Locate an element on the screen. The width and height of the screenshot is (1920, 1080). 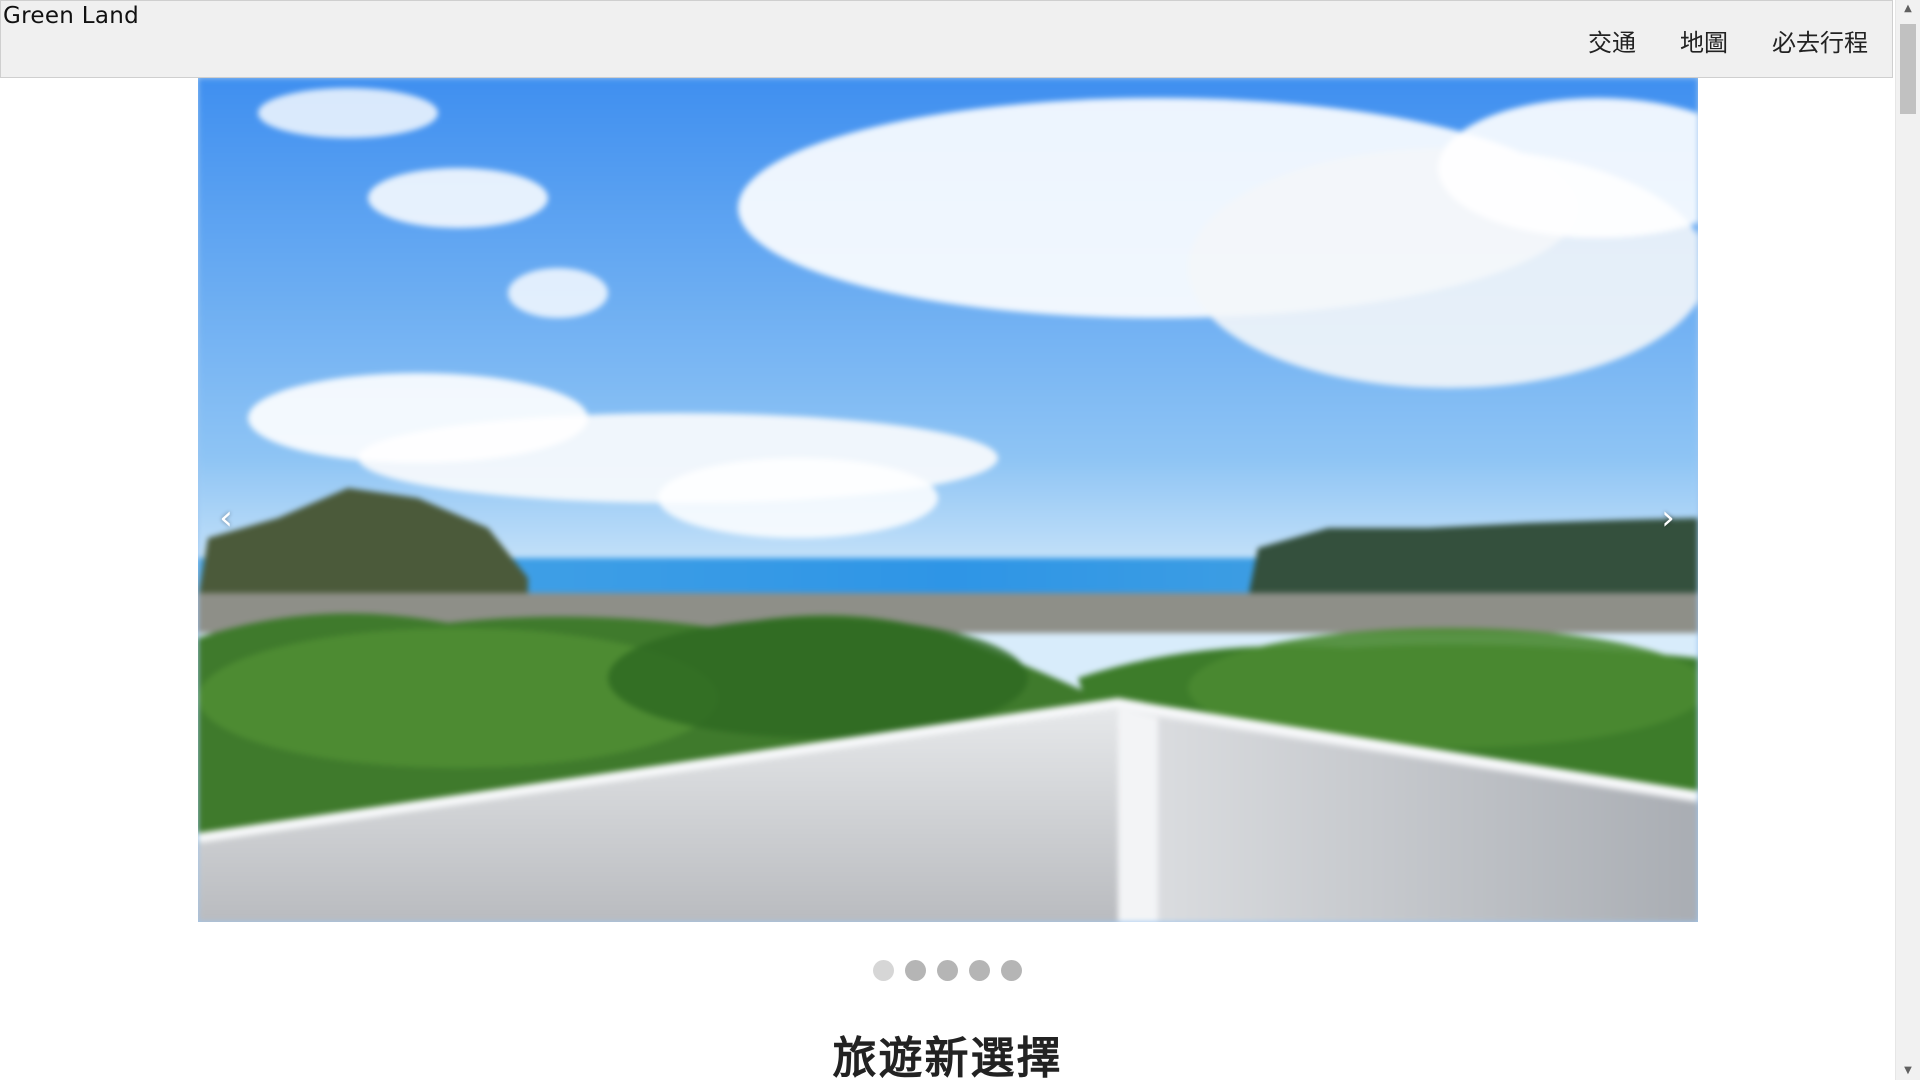
nav-link-itinerary: 必去行程 is located at coordinates (1820, 40).